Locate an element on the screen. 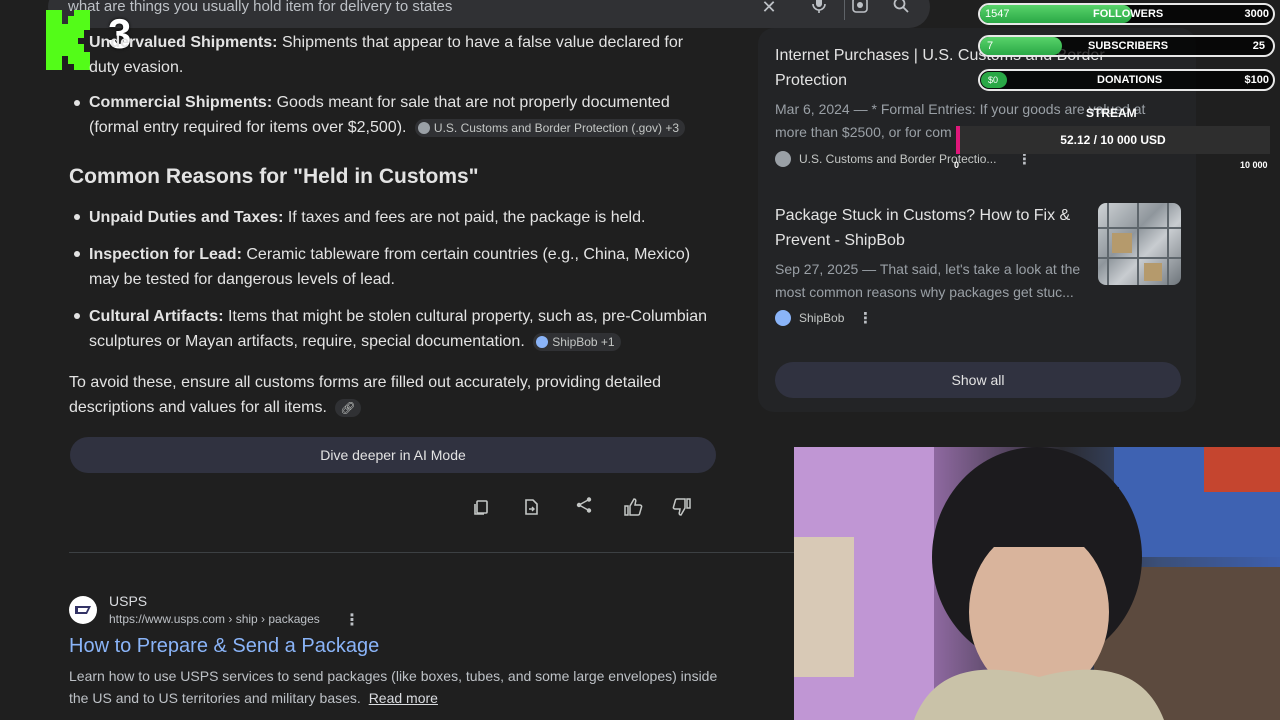 This screenshot has height=720, width=1280. show-all-button: Show all is located at coordinates (978, 380).